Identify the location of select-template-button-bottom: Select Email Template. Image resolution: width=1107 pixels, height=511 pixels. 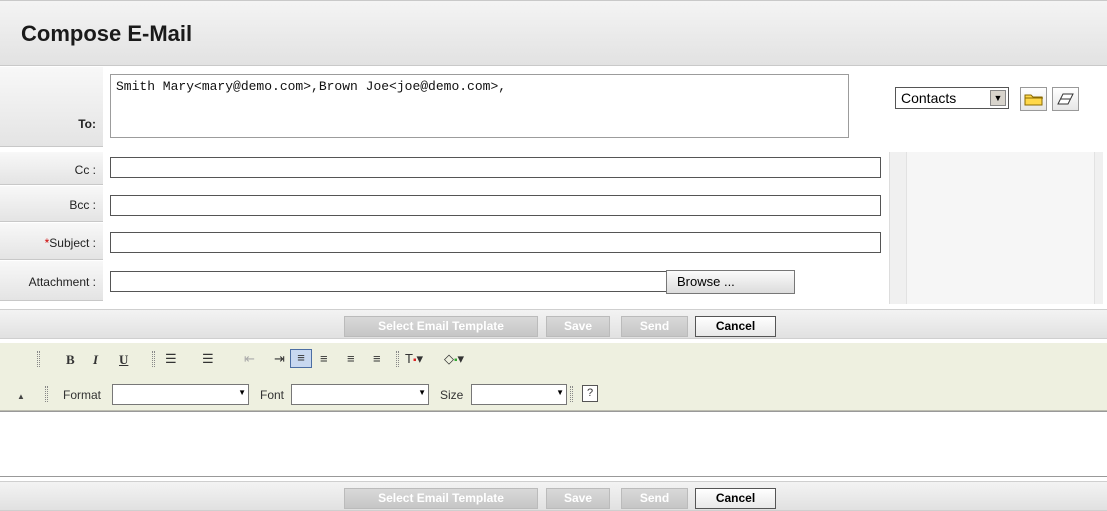
(441, 498).